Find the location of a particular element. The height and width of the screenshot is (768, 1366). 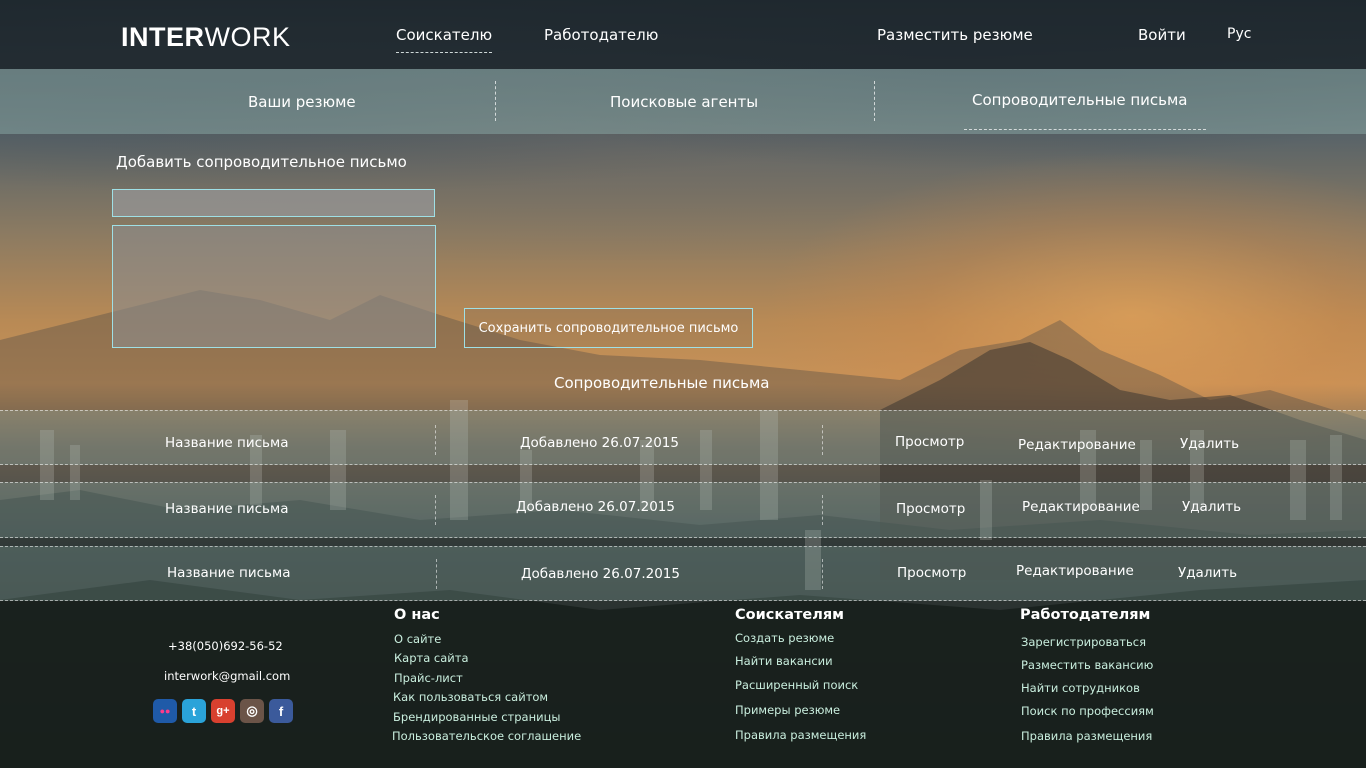

footer-link: Примеры резюме is located at coordinates (787, 710).